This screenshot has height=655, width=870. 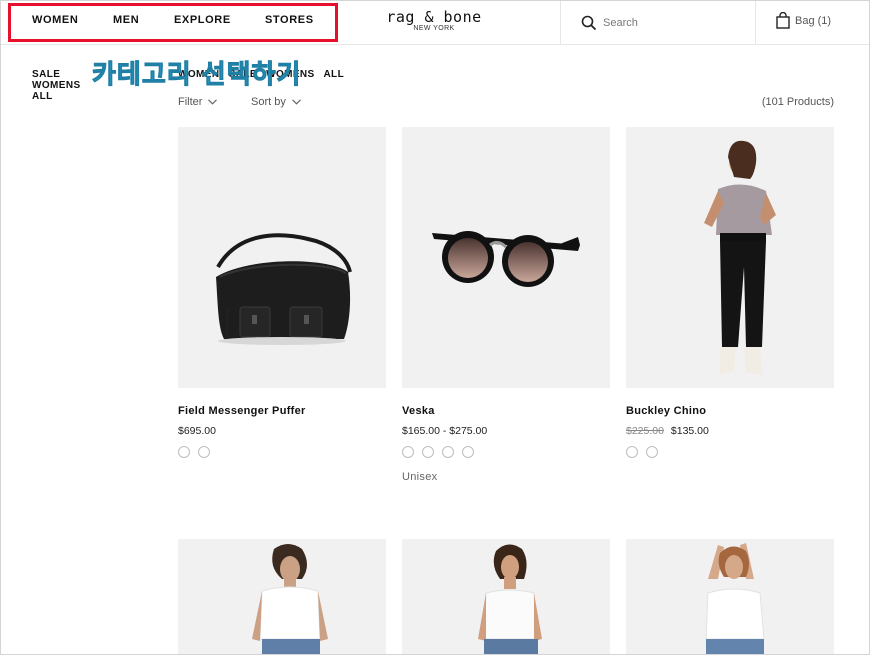 I want to click on product-count: (101 Products), so click(x=797, y=102).